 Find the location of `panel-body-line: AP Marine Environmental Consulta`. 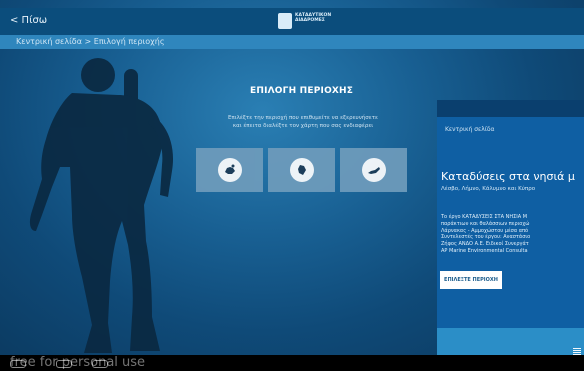

panel-body-line: AP Marine Environmental Consulta is located at coordinates (484, 250).